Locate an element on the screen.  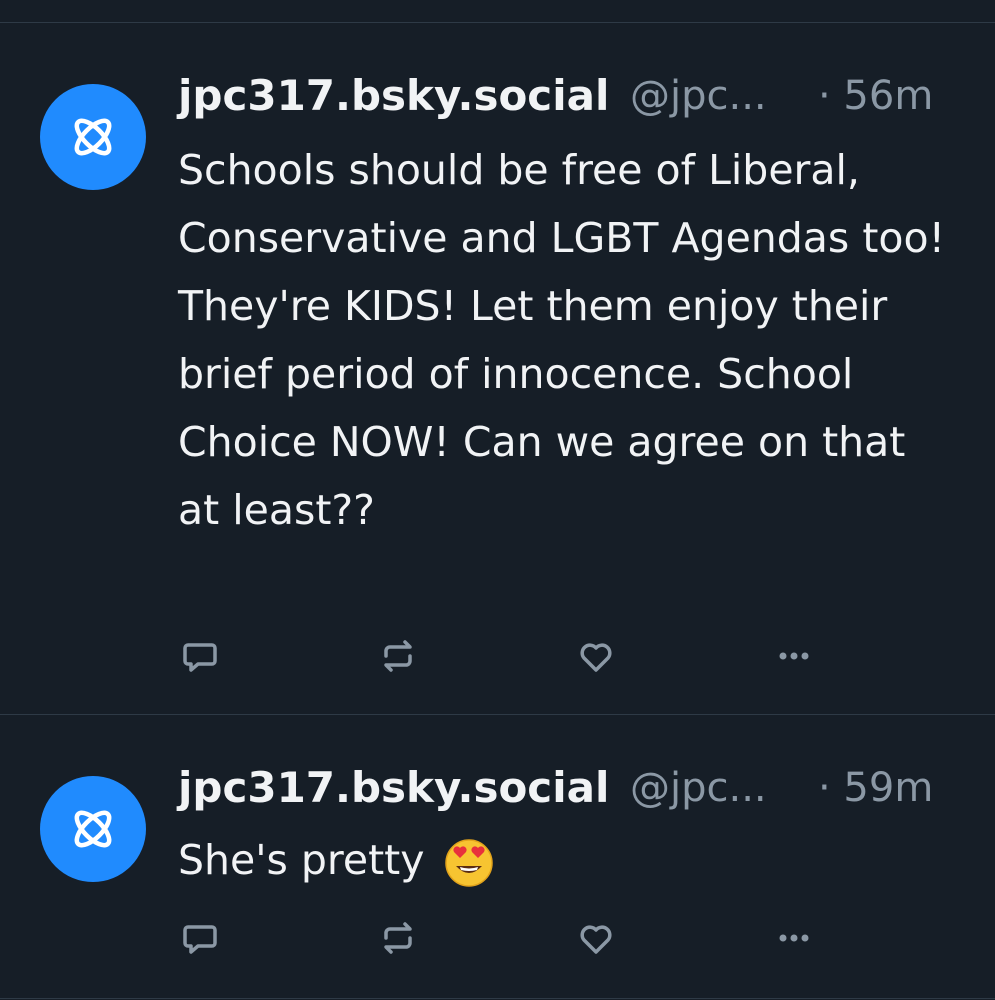
post-header: jpc317.bsky.social @jpc... · 56m is located at coordinates (568, 96).